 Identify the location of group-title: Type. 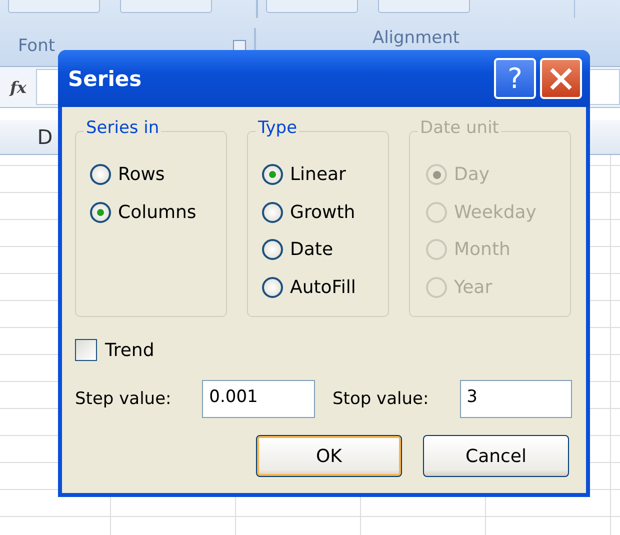
(278, 128).